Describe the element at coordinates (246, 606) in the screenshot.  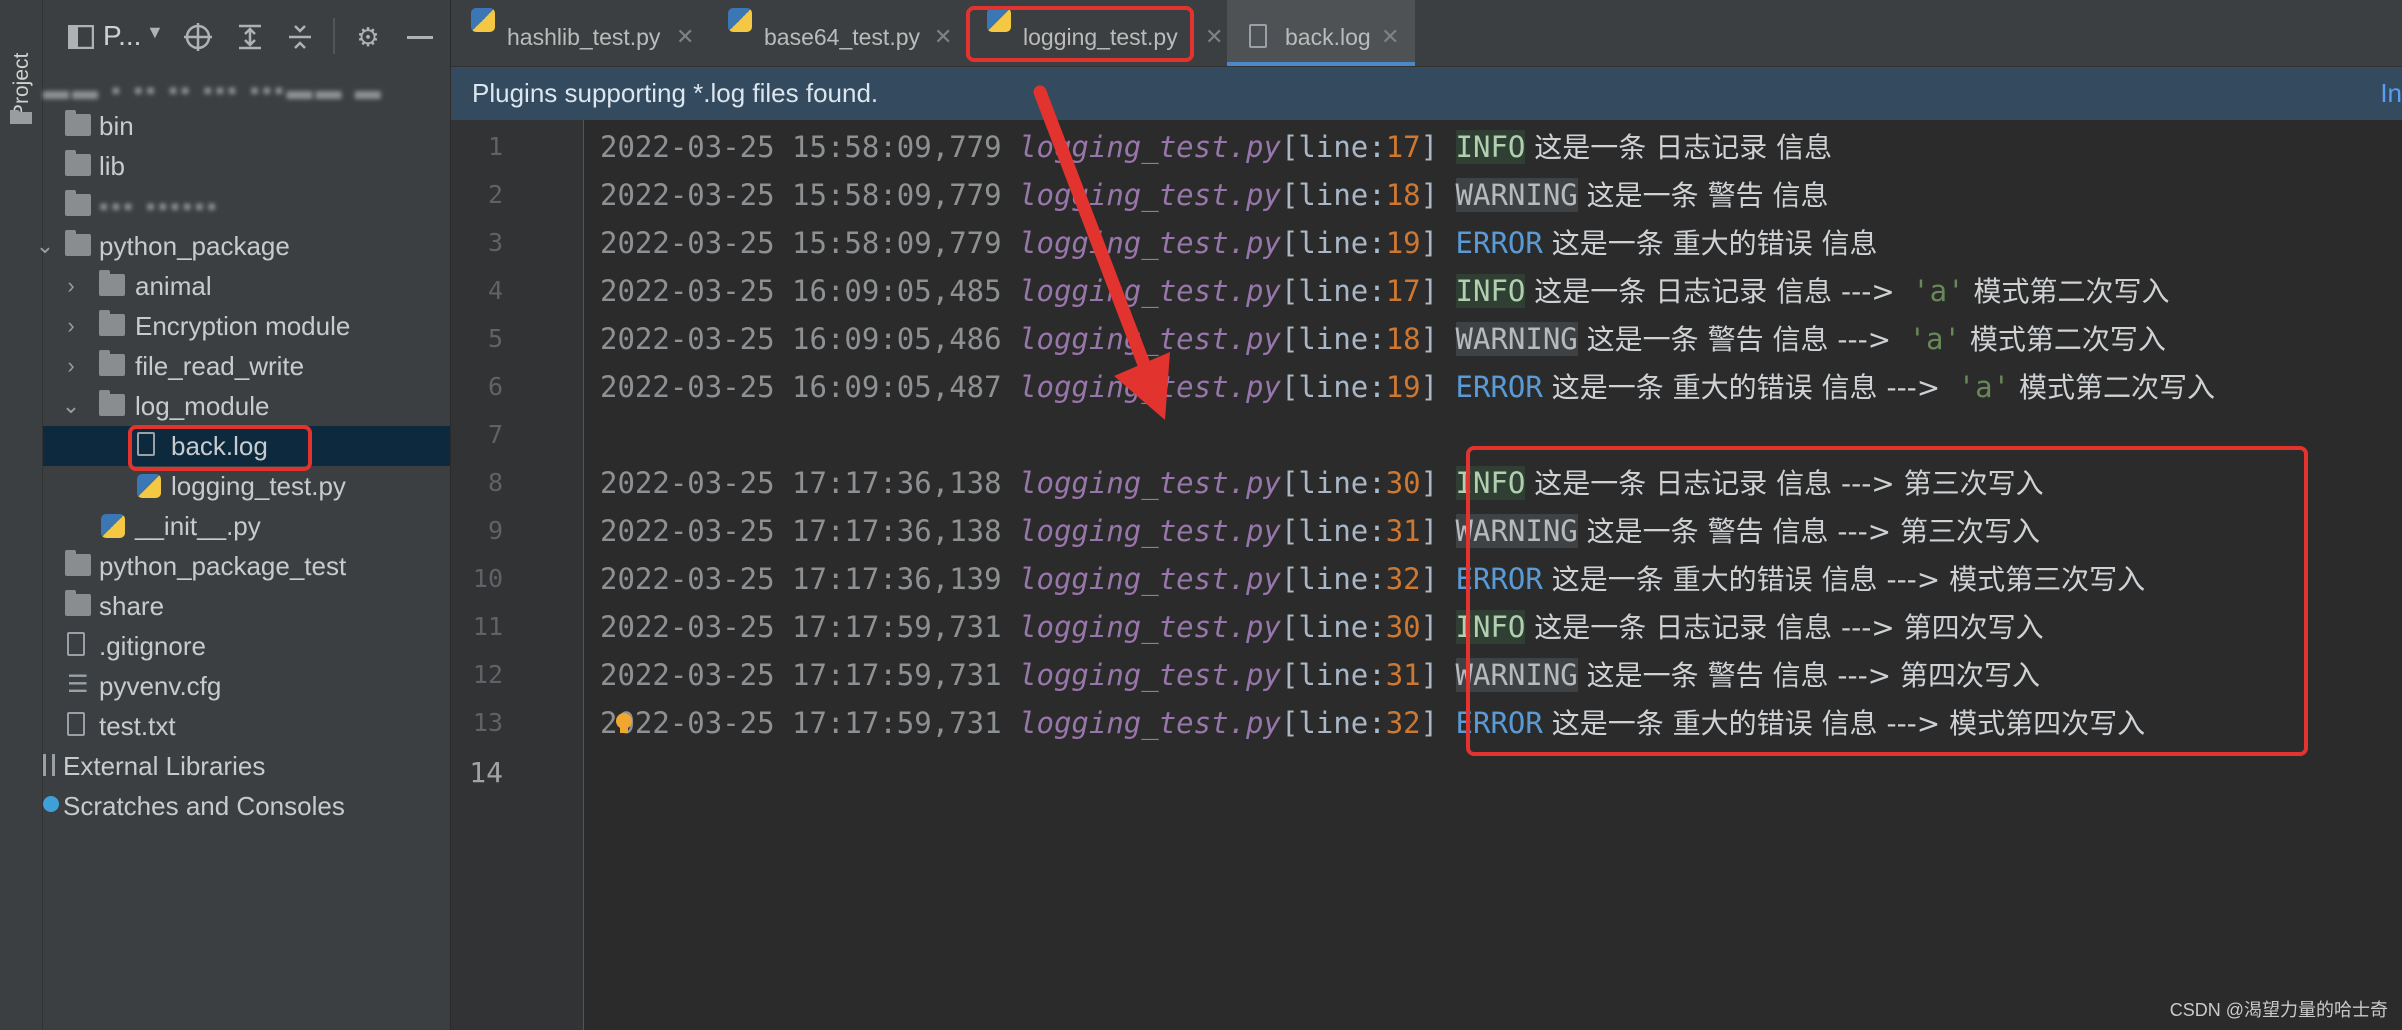
I see `tree-item-share: share` at that location.